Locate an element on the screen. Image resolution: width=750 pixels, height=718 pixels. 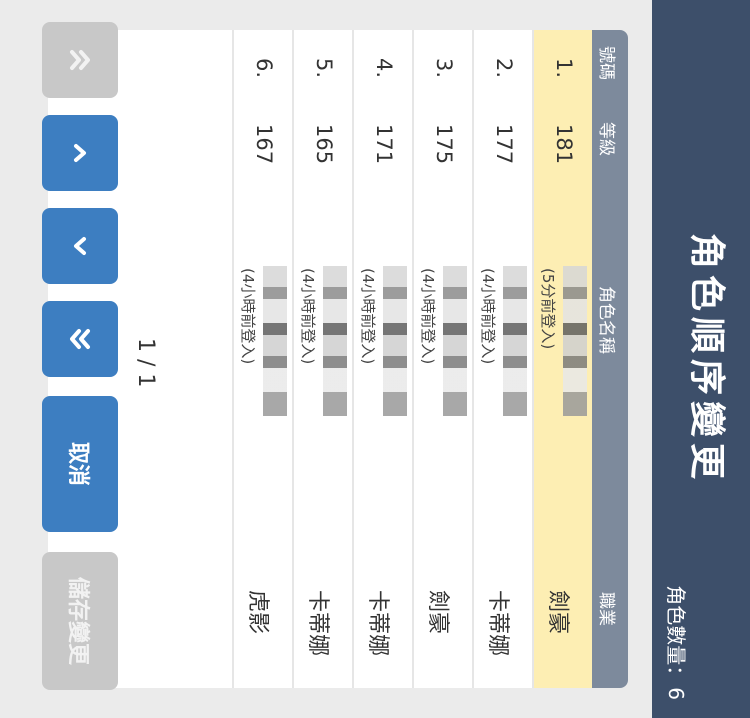
table-row: 1. 181 (5分前登入) 劍豪 is located at coordinates (562, 359).